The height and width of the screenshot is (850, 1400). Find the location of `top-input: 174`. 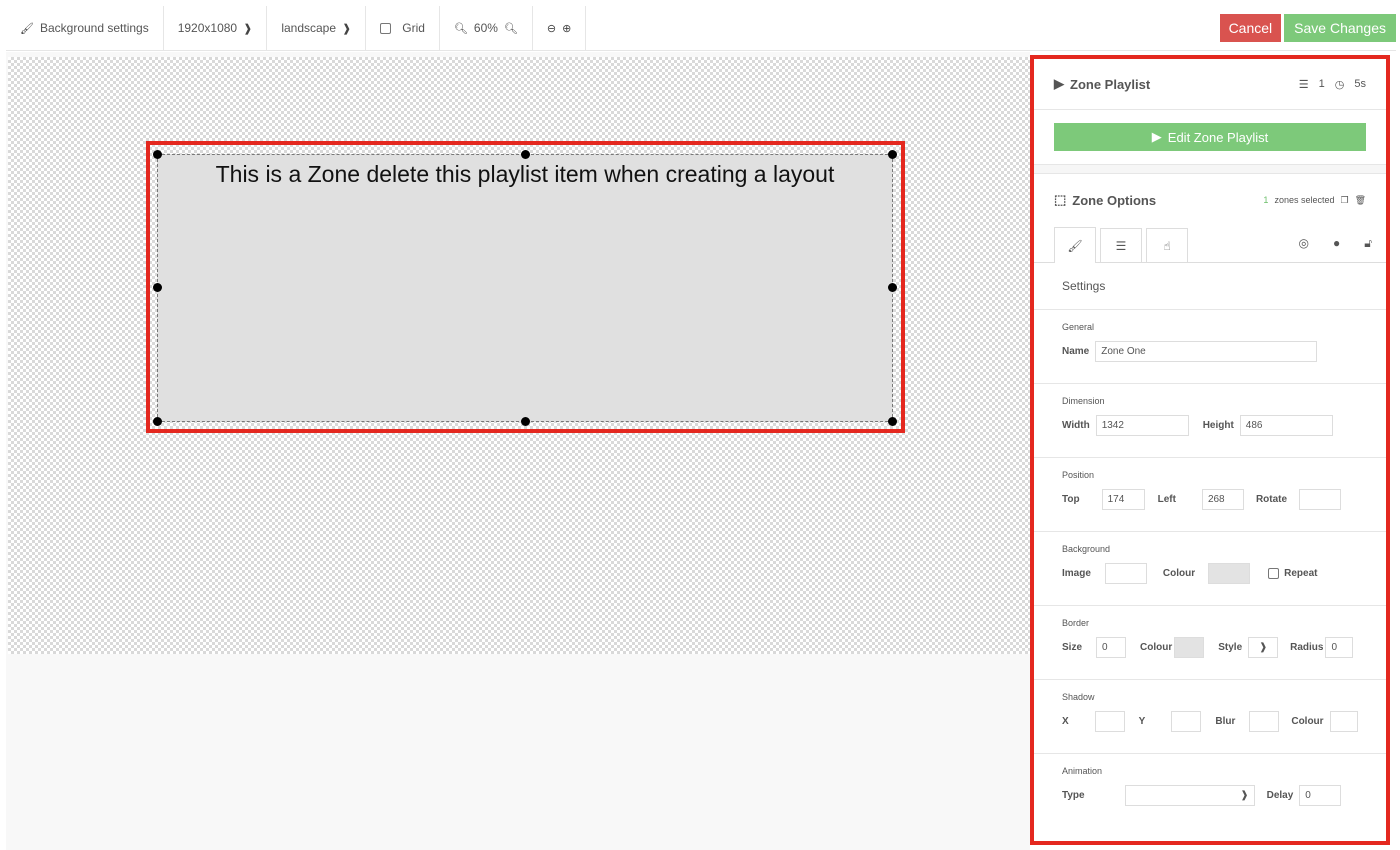

top-input: 174 is located at coordinates (1123, 499).